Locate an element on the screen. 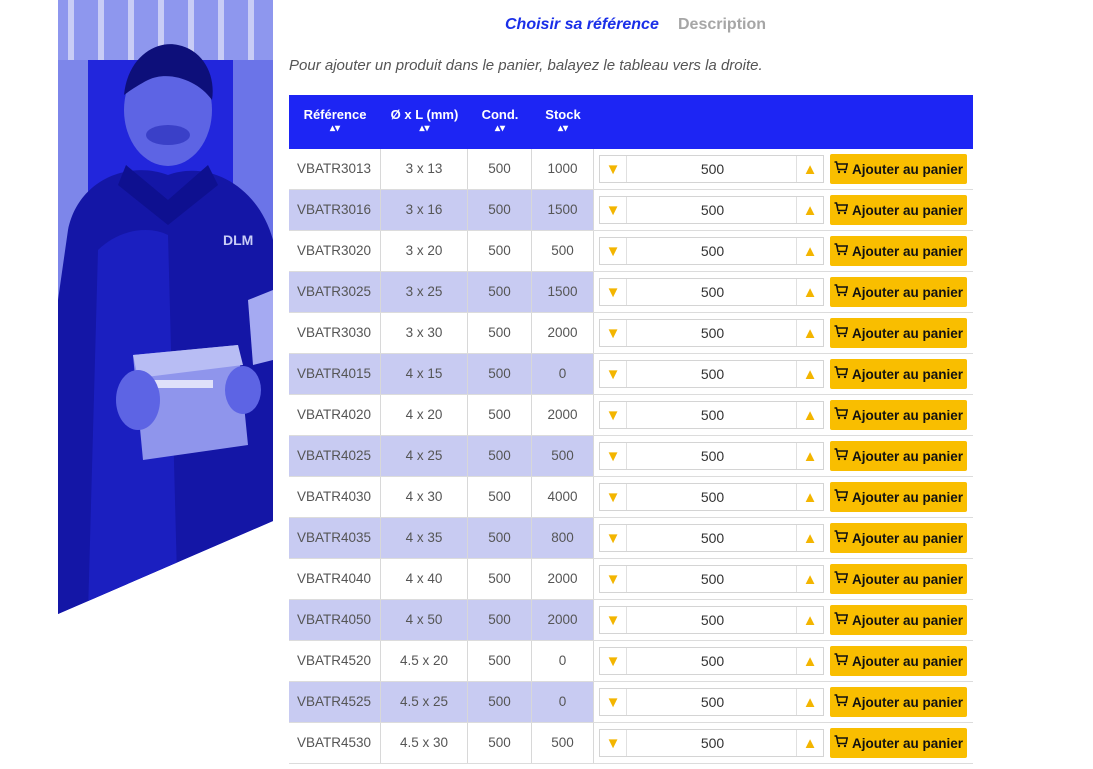 This screenshot has height=769, width=1093. product-tabs: Choisir sa référence Description is located at coordinates (631, 28).